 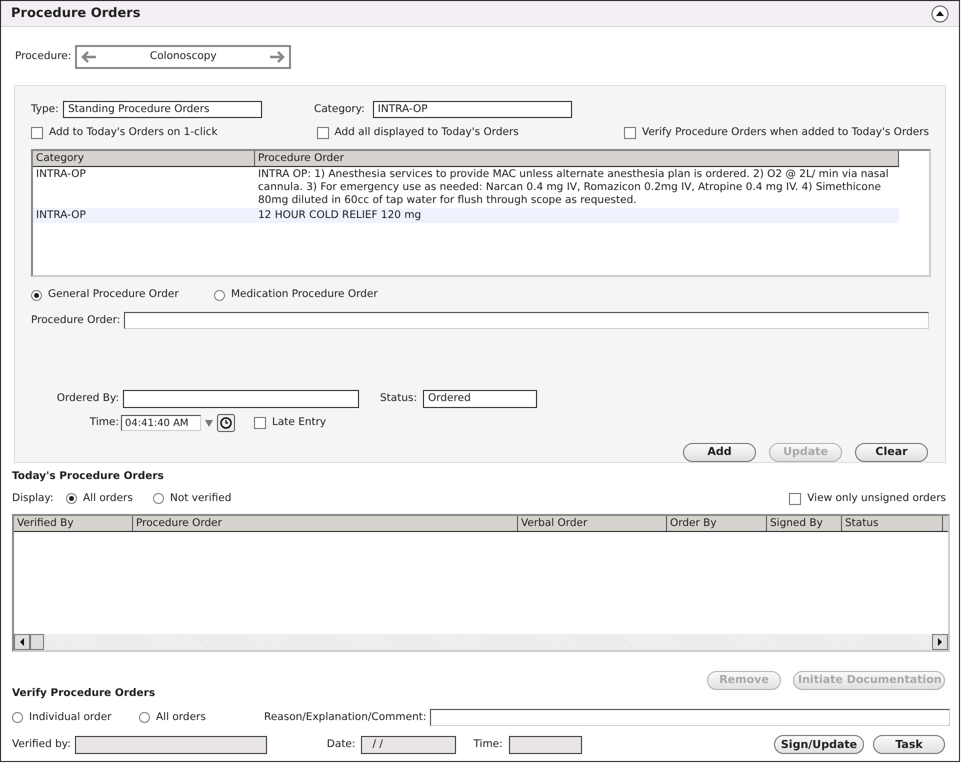 What do you see at coordinates (84, 693) in the screenshot?
I see `section-title: Verify Procedure Orders` at bounding box center [84, 693].